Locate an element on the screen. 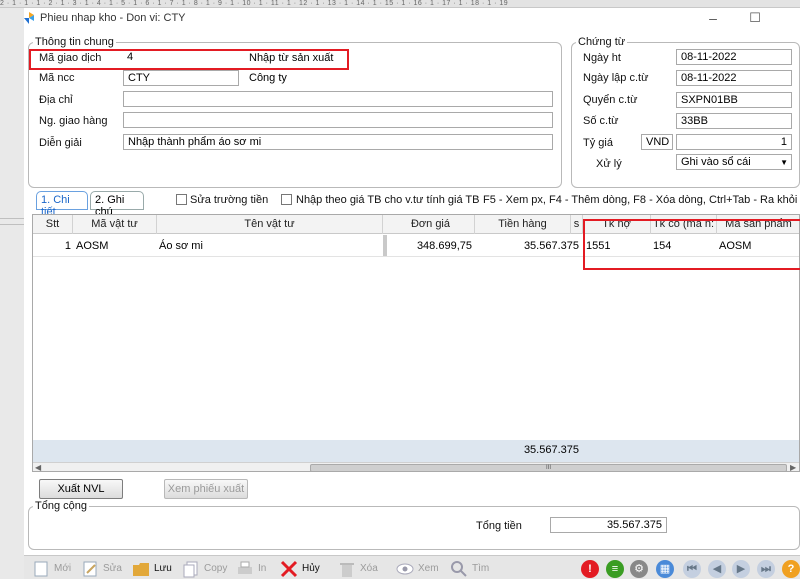 This screenshot has height=579, width=800. minimize-button: – is located at coordinates (713, 18).